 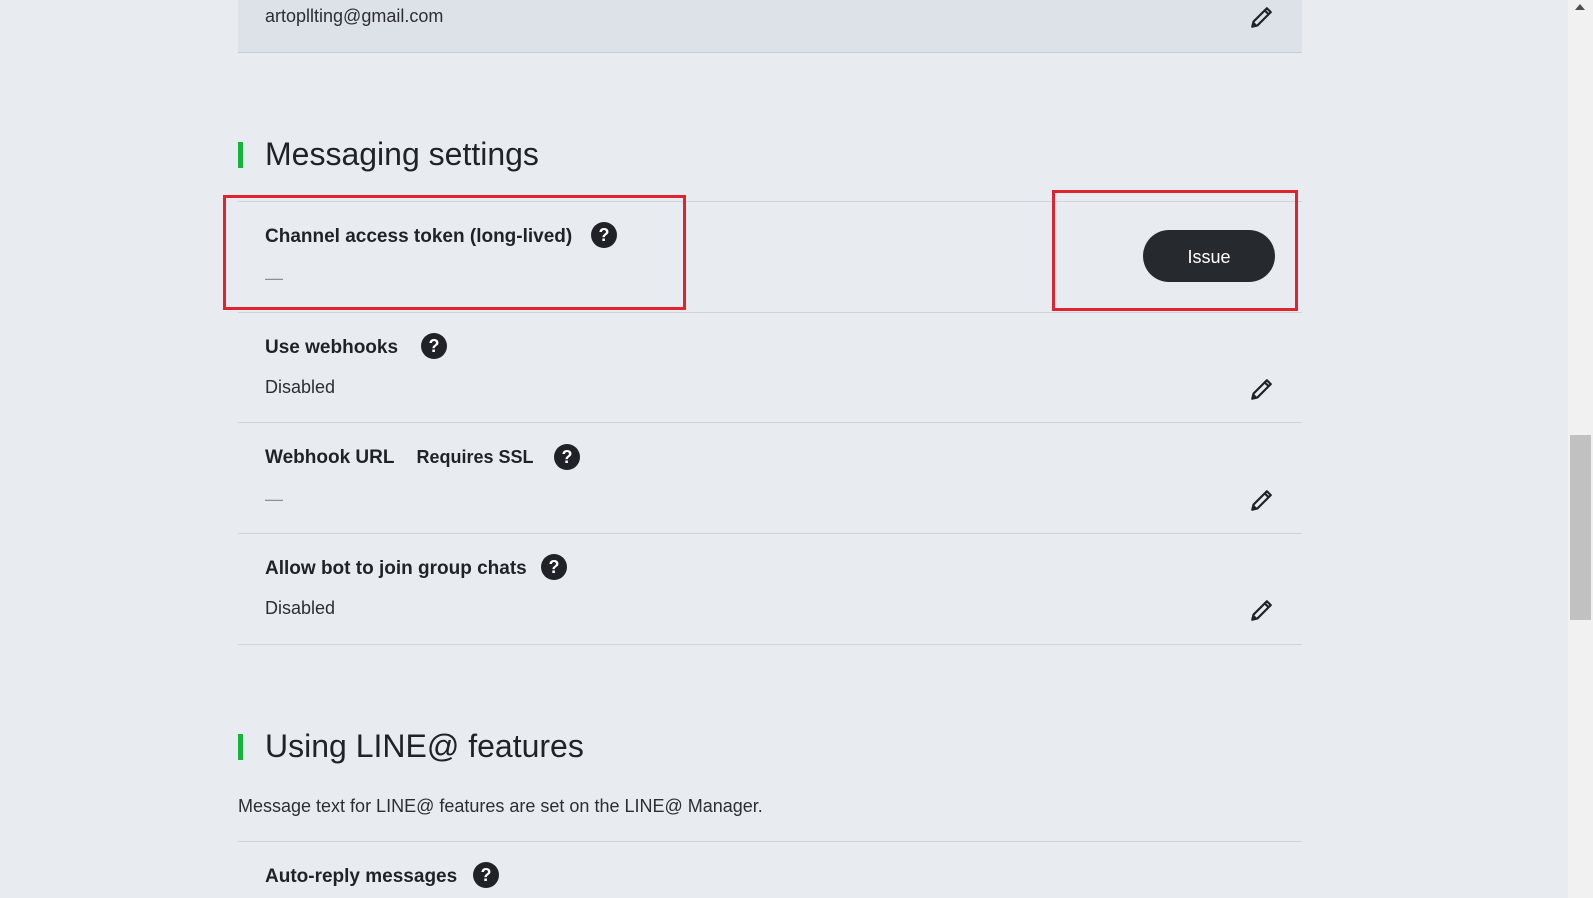 I want to click on scrollbar, so click(x=1580, y=449).